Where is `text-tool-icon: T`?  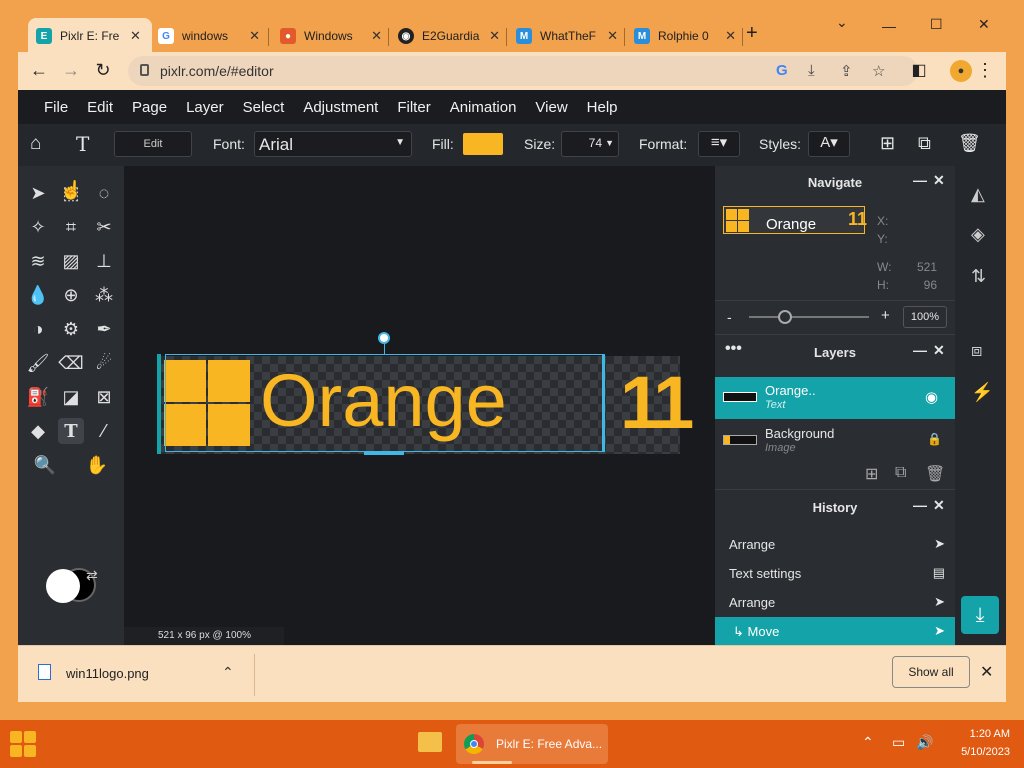 text-tool-icon: T is located at coordinates (71, 431).